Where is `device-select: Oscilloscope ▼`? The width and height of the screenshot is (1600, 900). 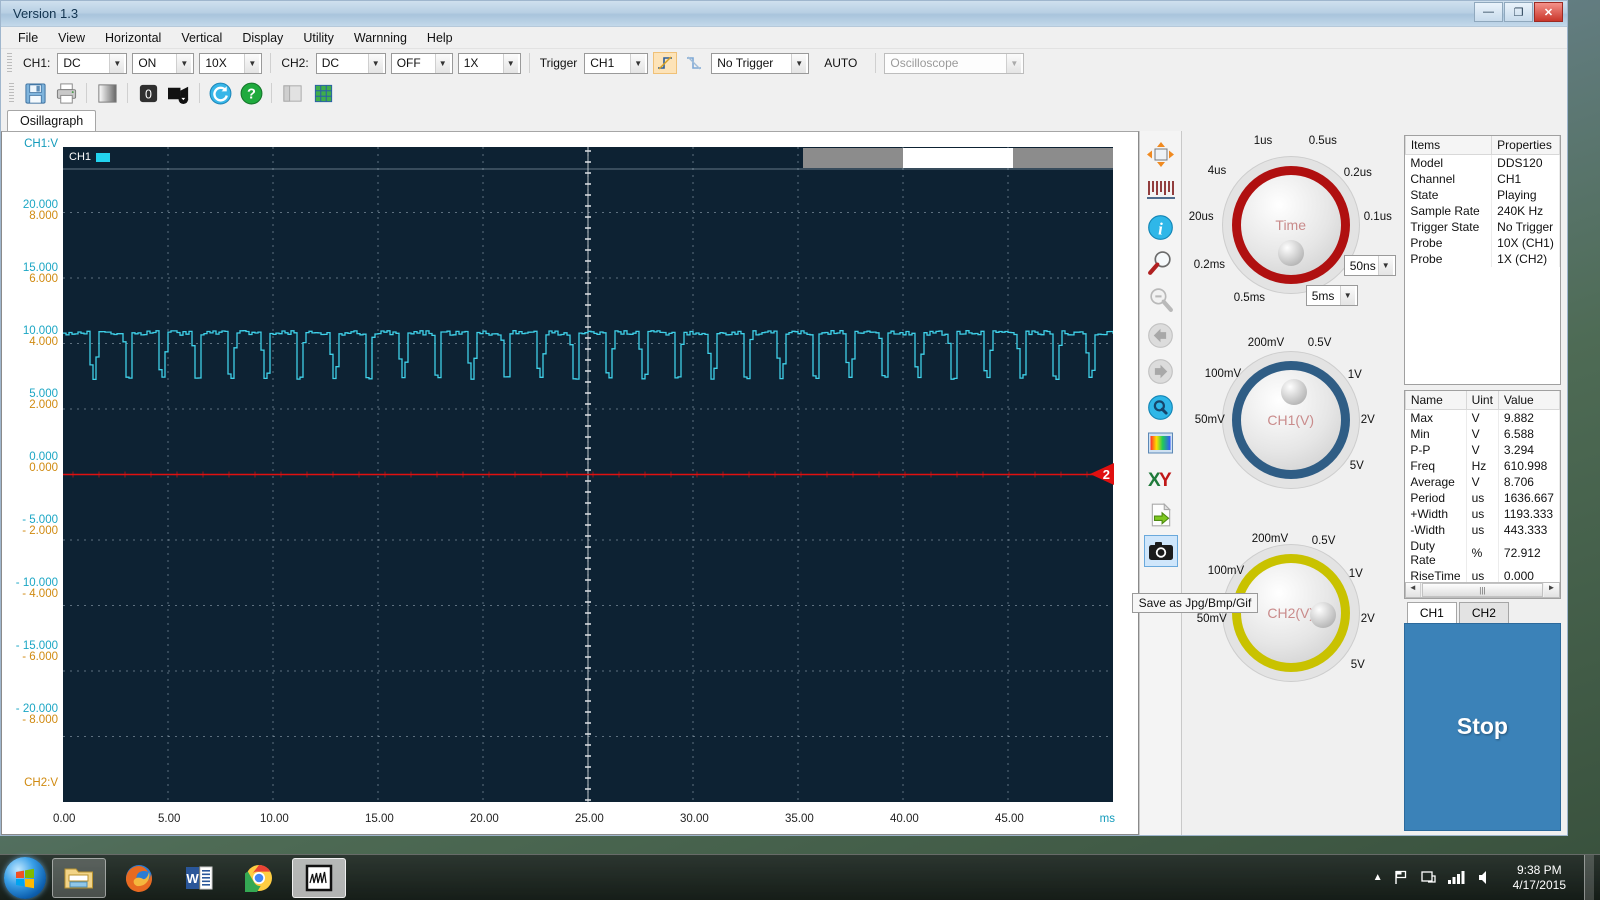
device-select: Oscilloscope ▼ is located at coordinates (954, 63).